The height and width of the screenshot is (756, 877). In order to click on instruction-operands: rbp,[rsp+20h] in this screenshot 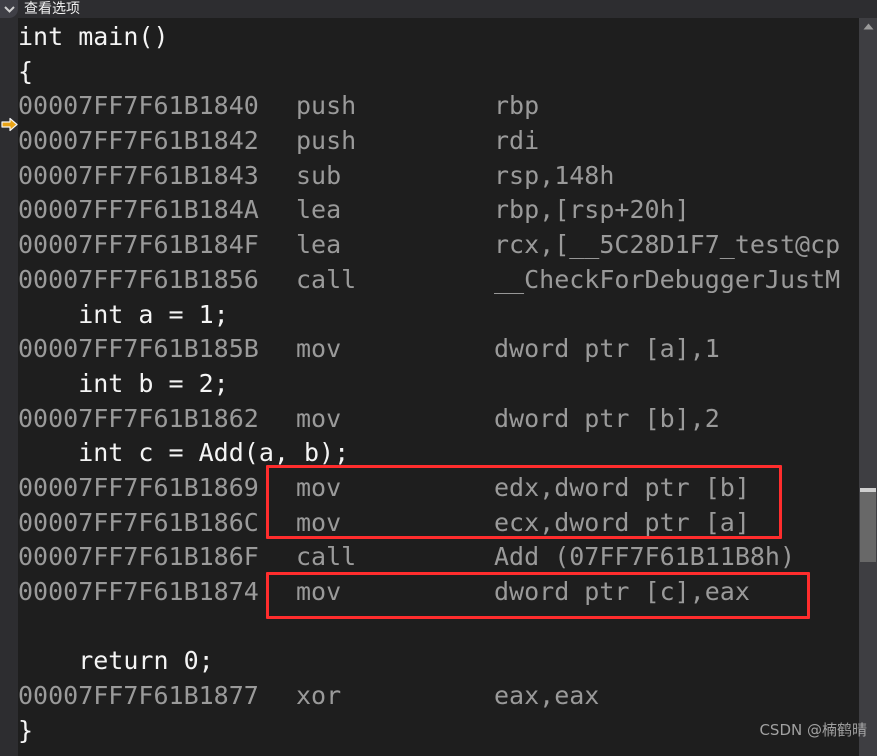, I will do `click(592, 210)`.